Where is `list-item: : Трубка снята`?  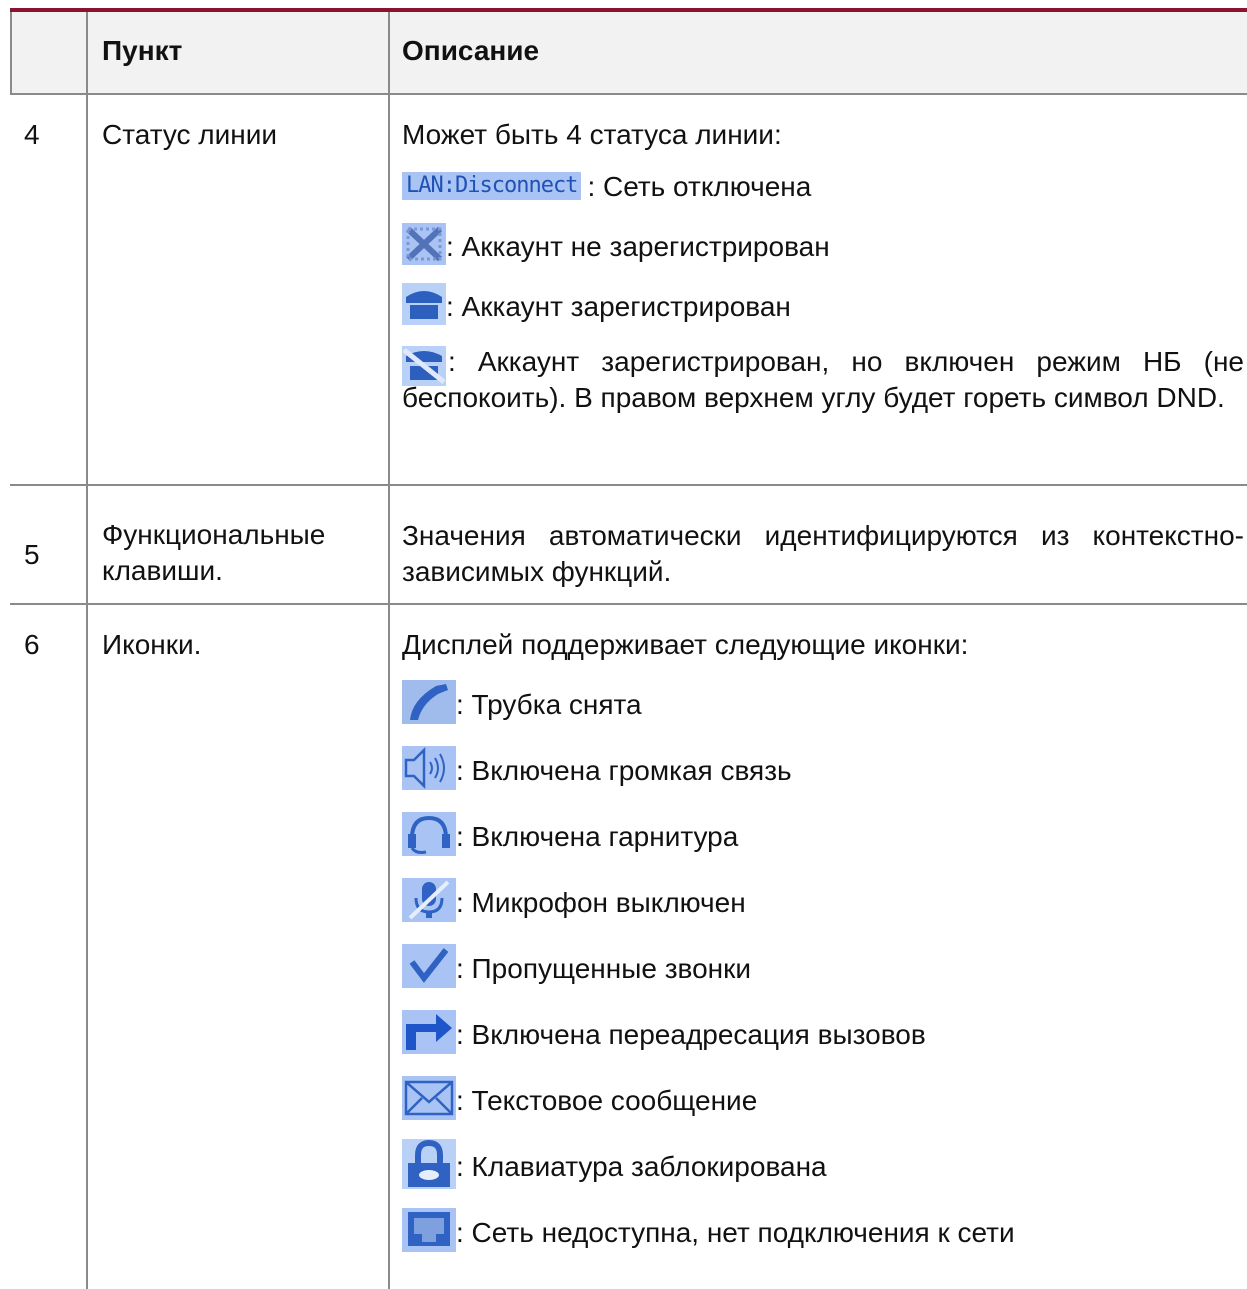 list-item: : Трубка снята is located at coordinates (522, 704).